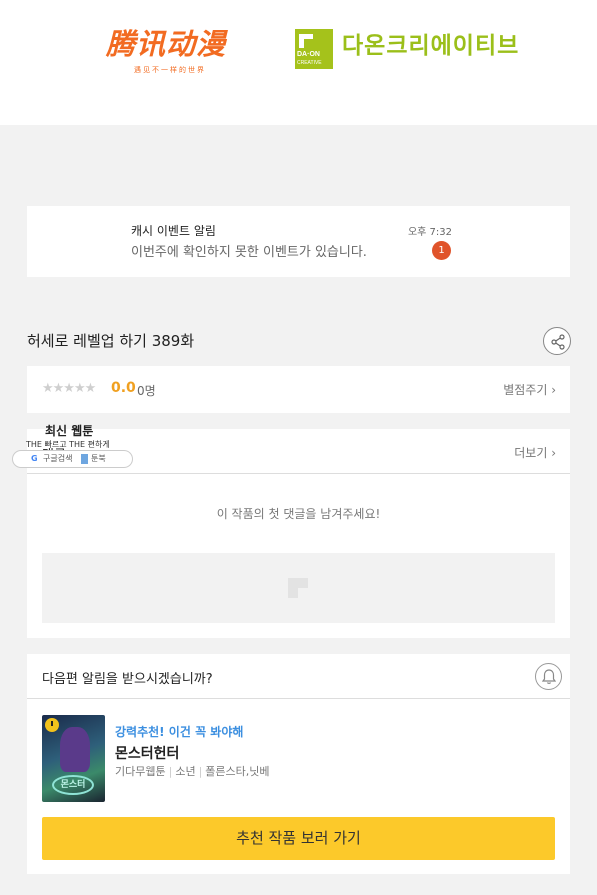 The width and height of the screenshot is (597, 895). I want to click on rating-count: 0명, so click(146, 391).